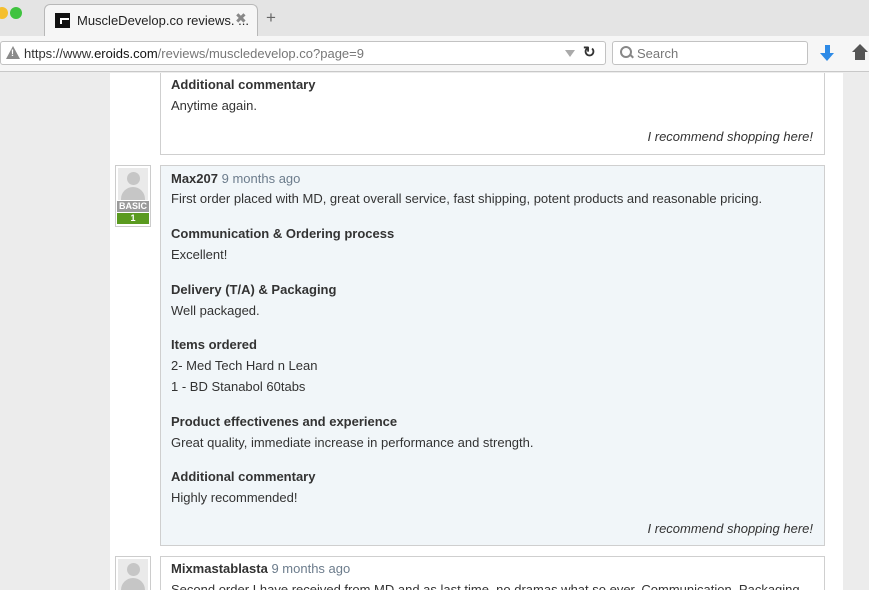 The width and height of the screenshot is (869, 590). I want to click on section-text: Well packaged., so click(215, 310).